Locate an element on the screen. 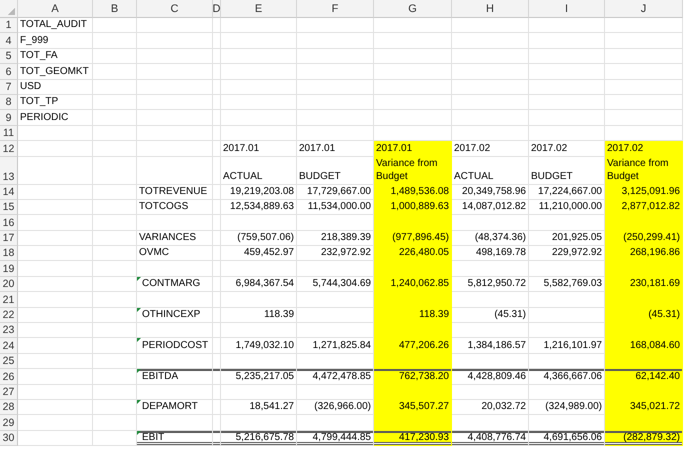 The width and height of the screenshot is (685, 452). table-cell: TOTAL_AUDIT is located at coordinates (55, 26).